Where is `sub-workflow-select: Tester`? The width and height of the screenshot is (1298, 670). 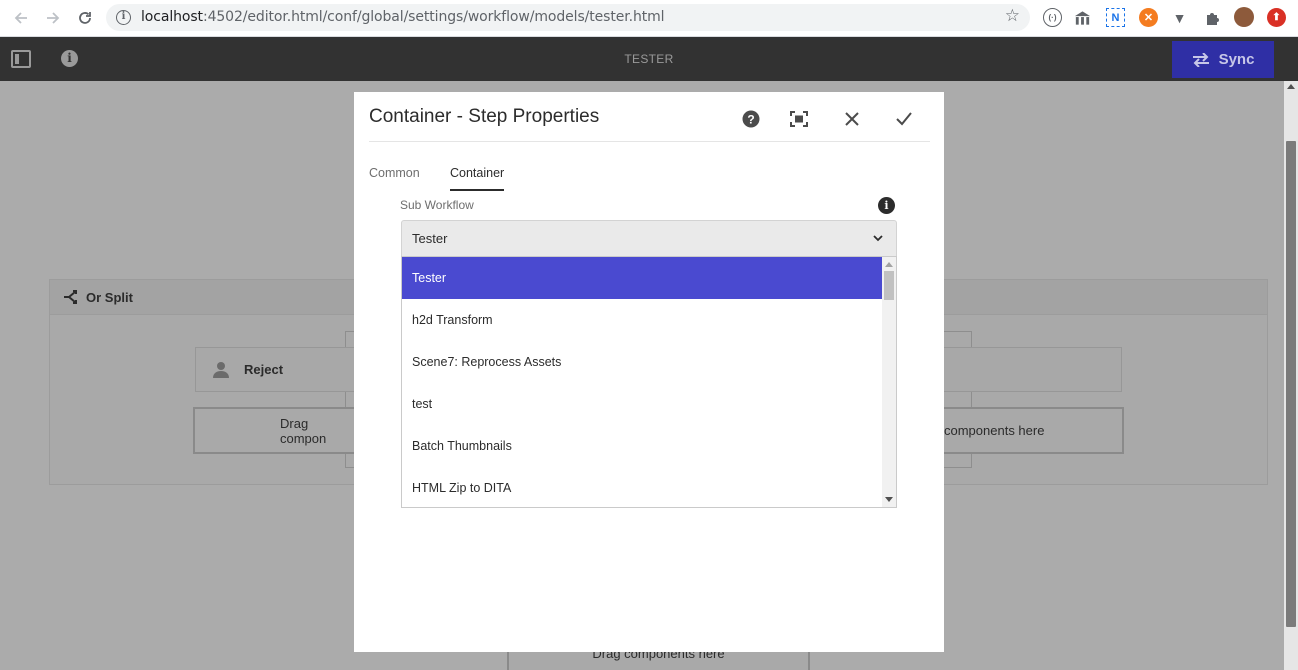 sub-workflow-select: Tester is located at coordinates (649, 238).